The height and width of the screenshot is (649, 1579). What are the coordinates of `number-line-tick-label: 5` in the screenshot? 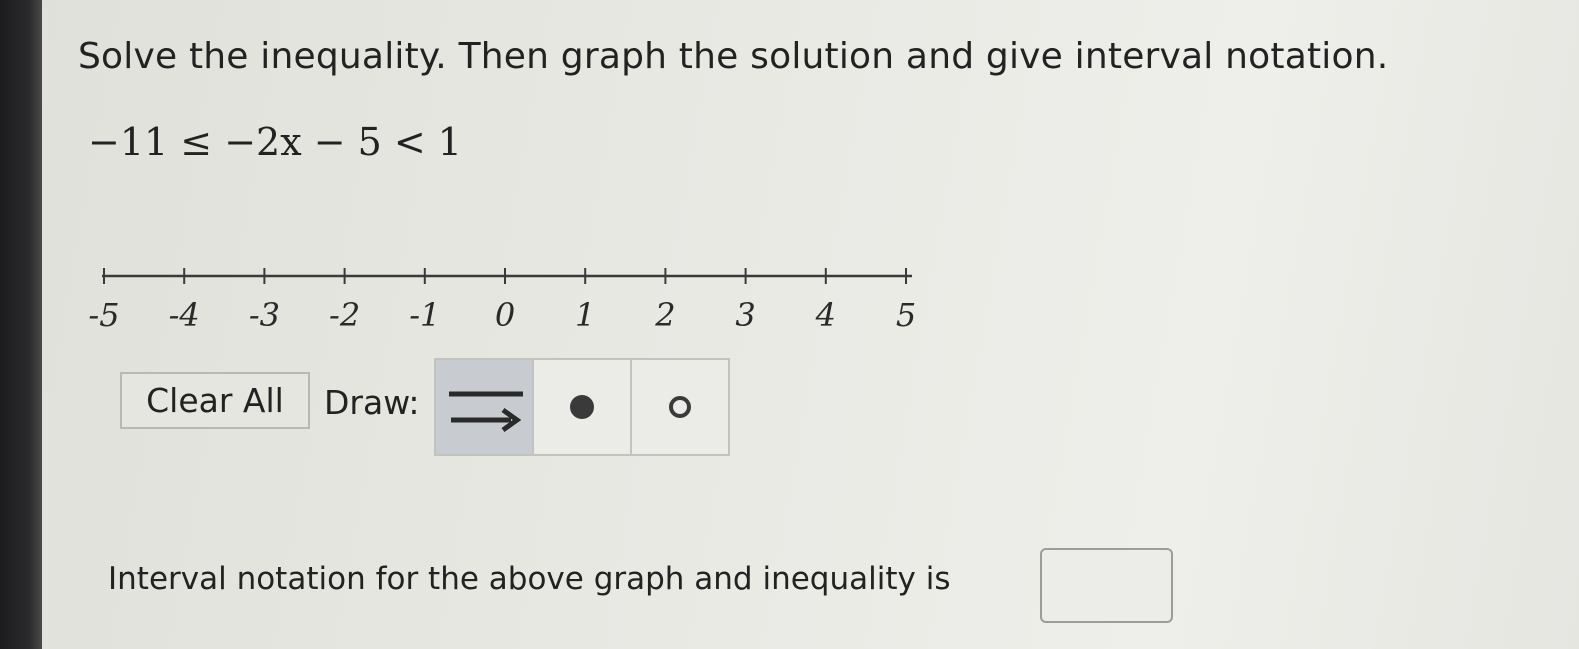 It's located at (906, 315).